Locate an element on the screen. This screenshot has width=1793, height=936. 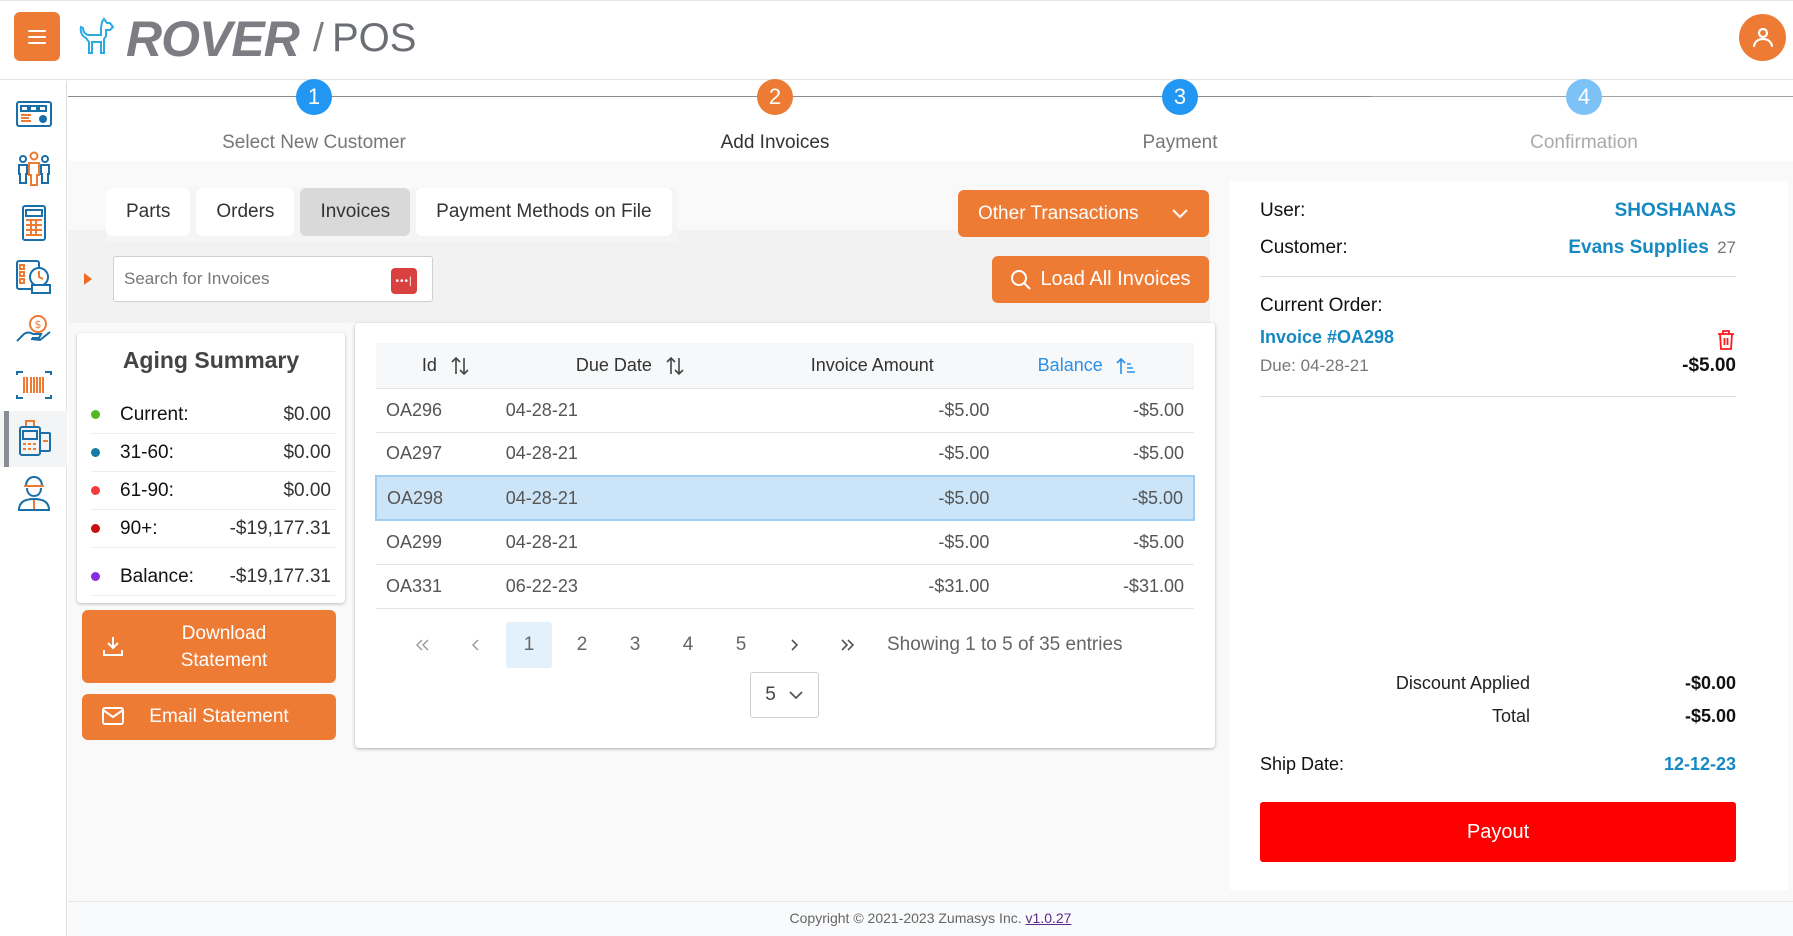
tab-parts: Parts is located at coordinates (148, 212).